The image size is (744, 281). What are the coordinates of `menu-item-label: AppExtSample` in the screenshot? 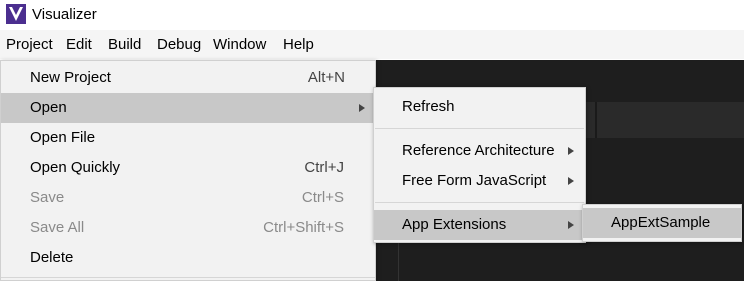 It's located at (661, 222).